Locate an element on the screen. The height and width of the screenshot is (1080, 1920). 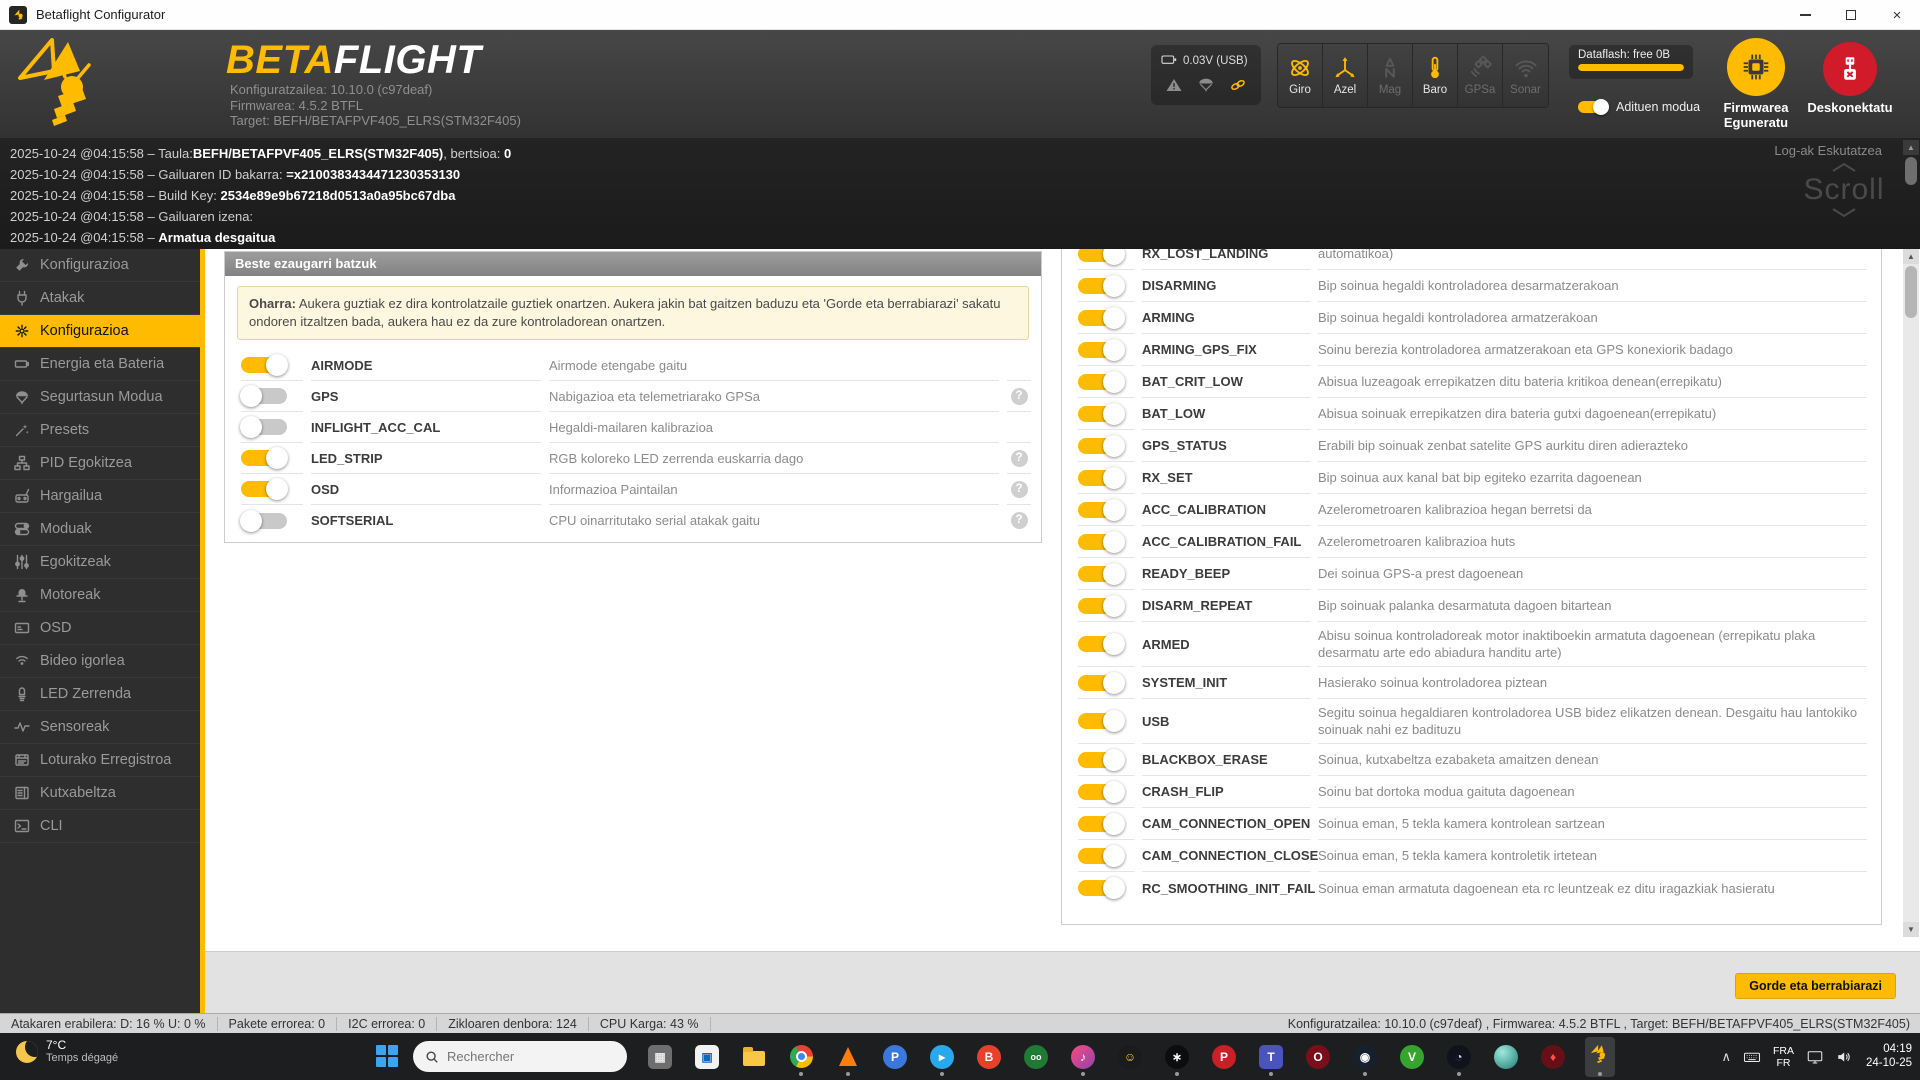
disconnect-button: Deskonektatu is located at coordinates (1850, 78).